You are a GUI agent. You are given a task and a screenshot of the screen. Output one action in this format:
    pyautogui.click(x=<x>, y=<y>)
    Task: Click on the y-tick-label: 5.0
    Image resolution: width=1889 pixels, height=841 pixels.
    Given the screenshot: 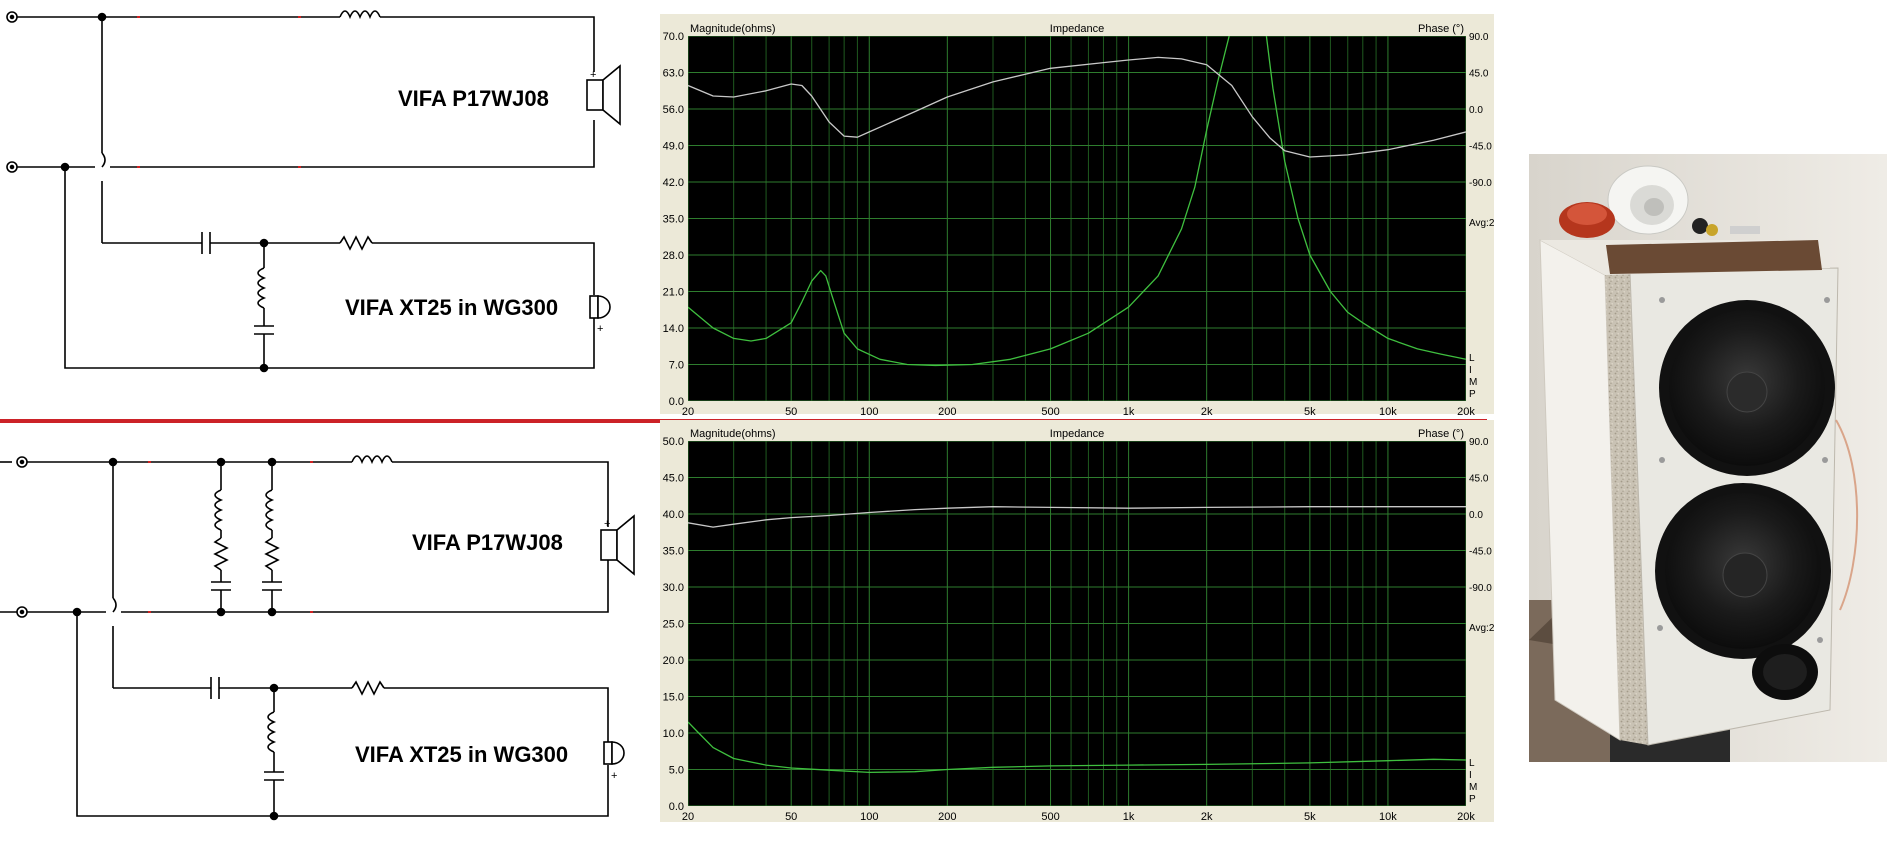 What is the action you would take?
    pyautogui.click(x=676, y=771)
    